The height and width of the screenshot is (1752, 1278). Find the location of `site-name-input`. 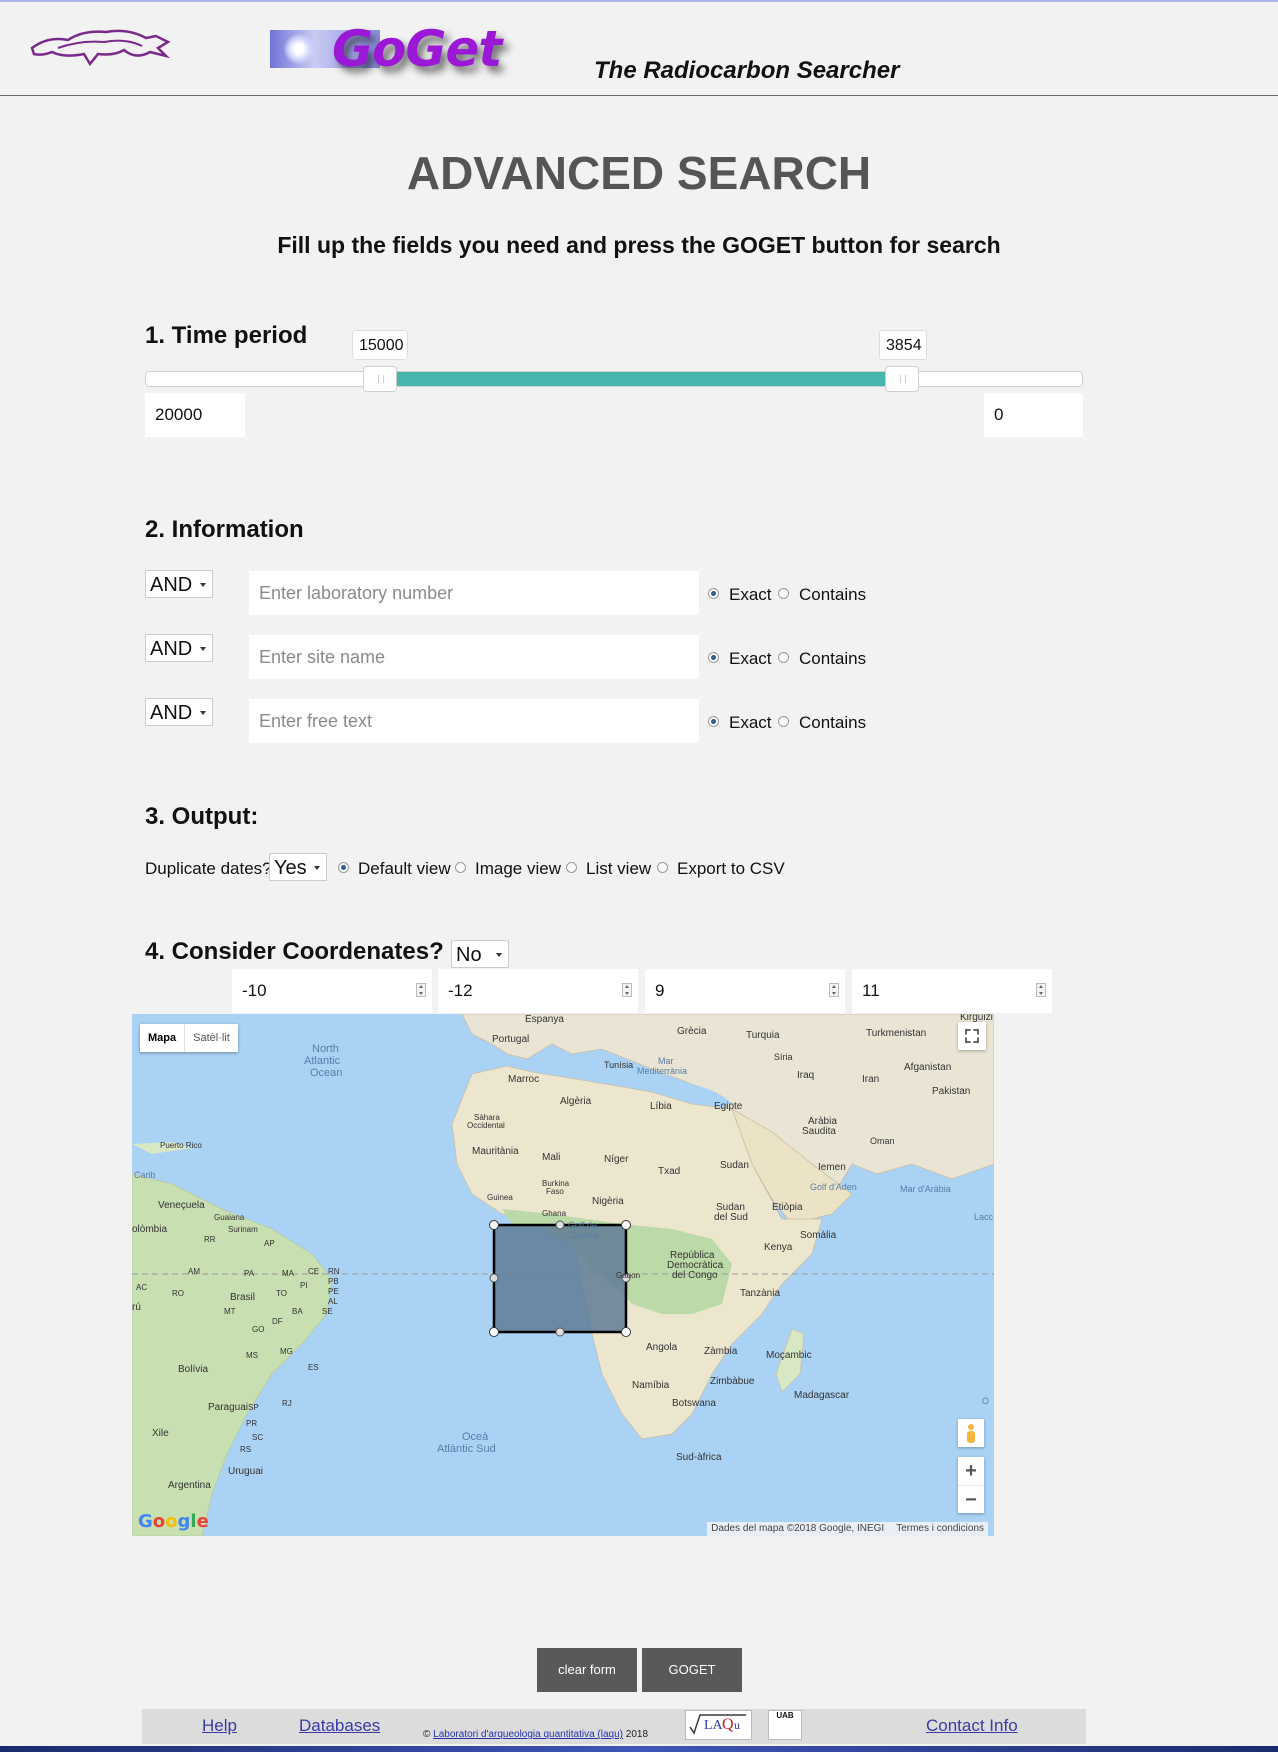

site-name-input is located at coordinates (474, 657).